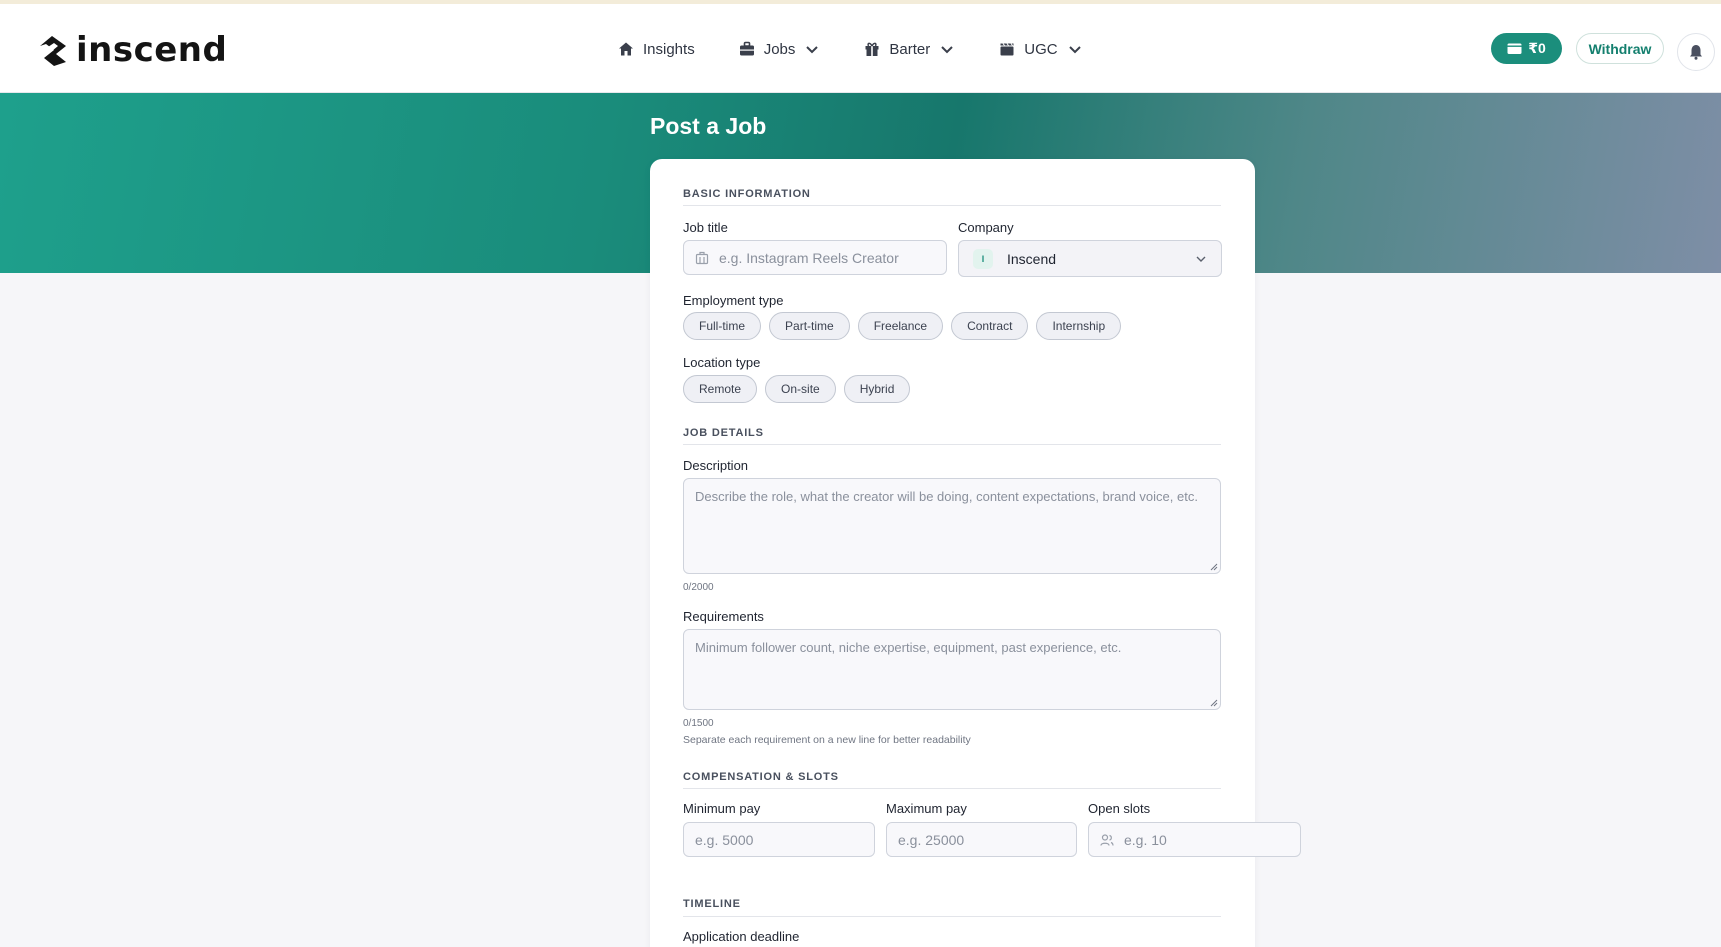 The height and width of the screenshot is (947, 1721). Describe the element at coordinates (705, 227) in the screenshot. I see `job-title-label: Job title` at that location.